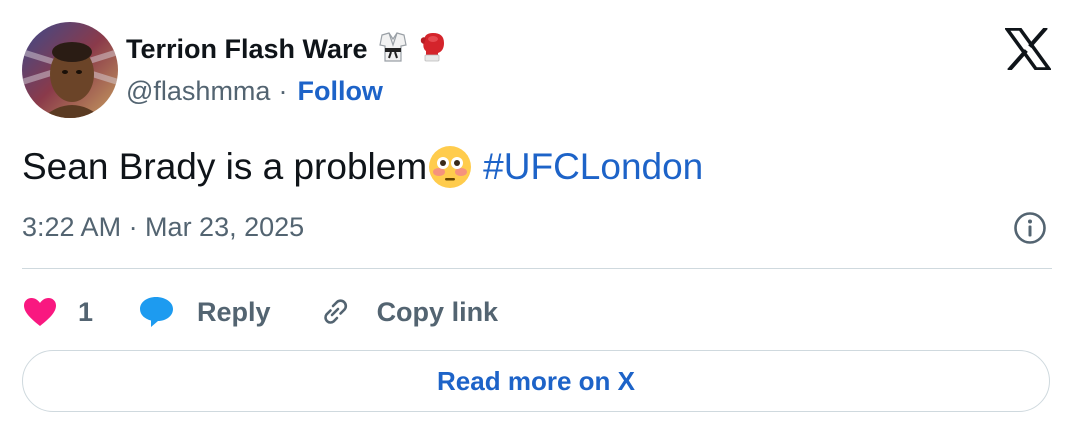 This screenshot has width=1080, height=438. Describe the element at coordinates (234, 311) in the screenshot. I see `reply-label: Reply` at that location.